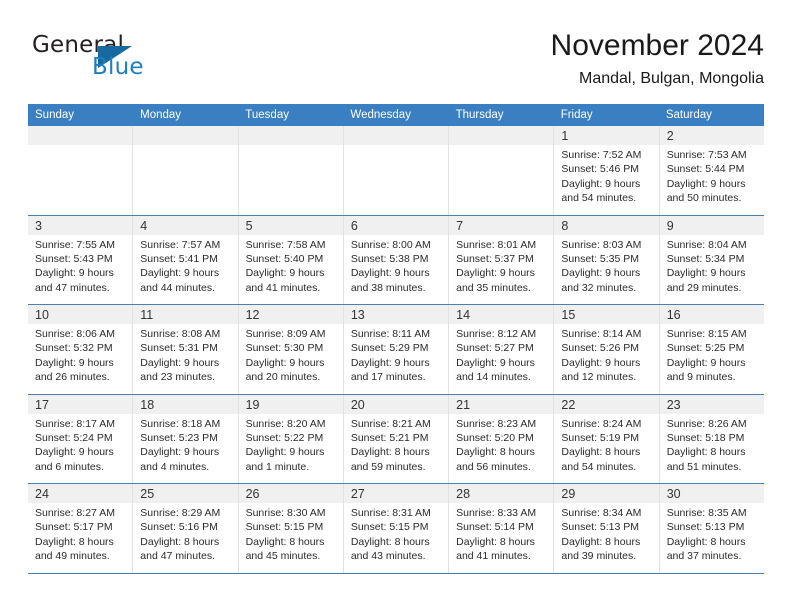  I want to click on sunrise-text: Sunrise: 7:55 AM, so click(75, 244).